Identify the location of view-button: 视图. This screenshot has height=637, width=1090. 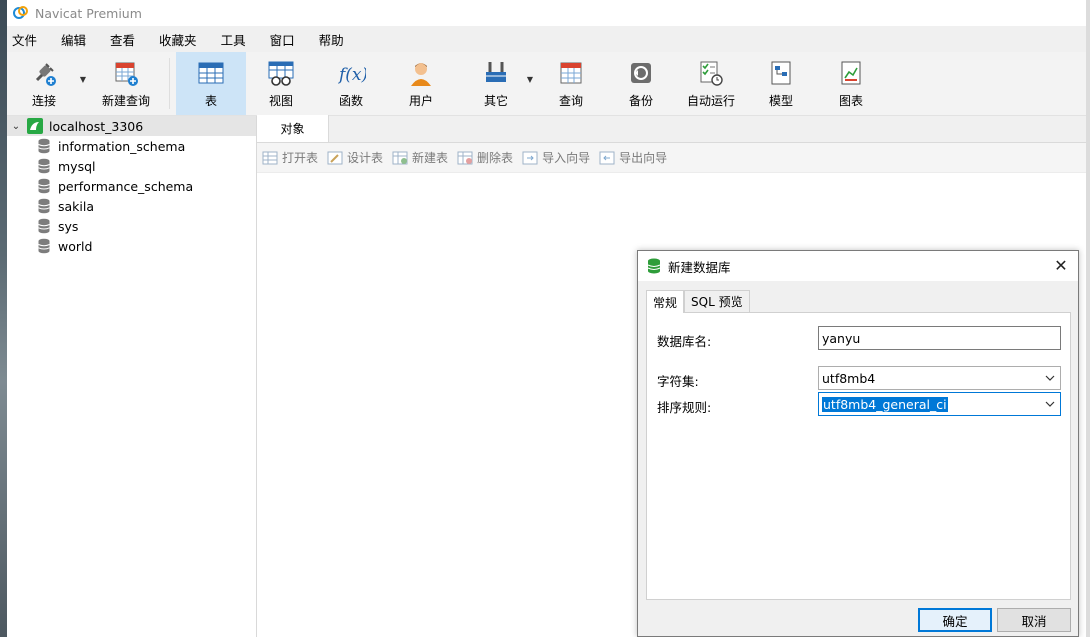
(281, 83).